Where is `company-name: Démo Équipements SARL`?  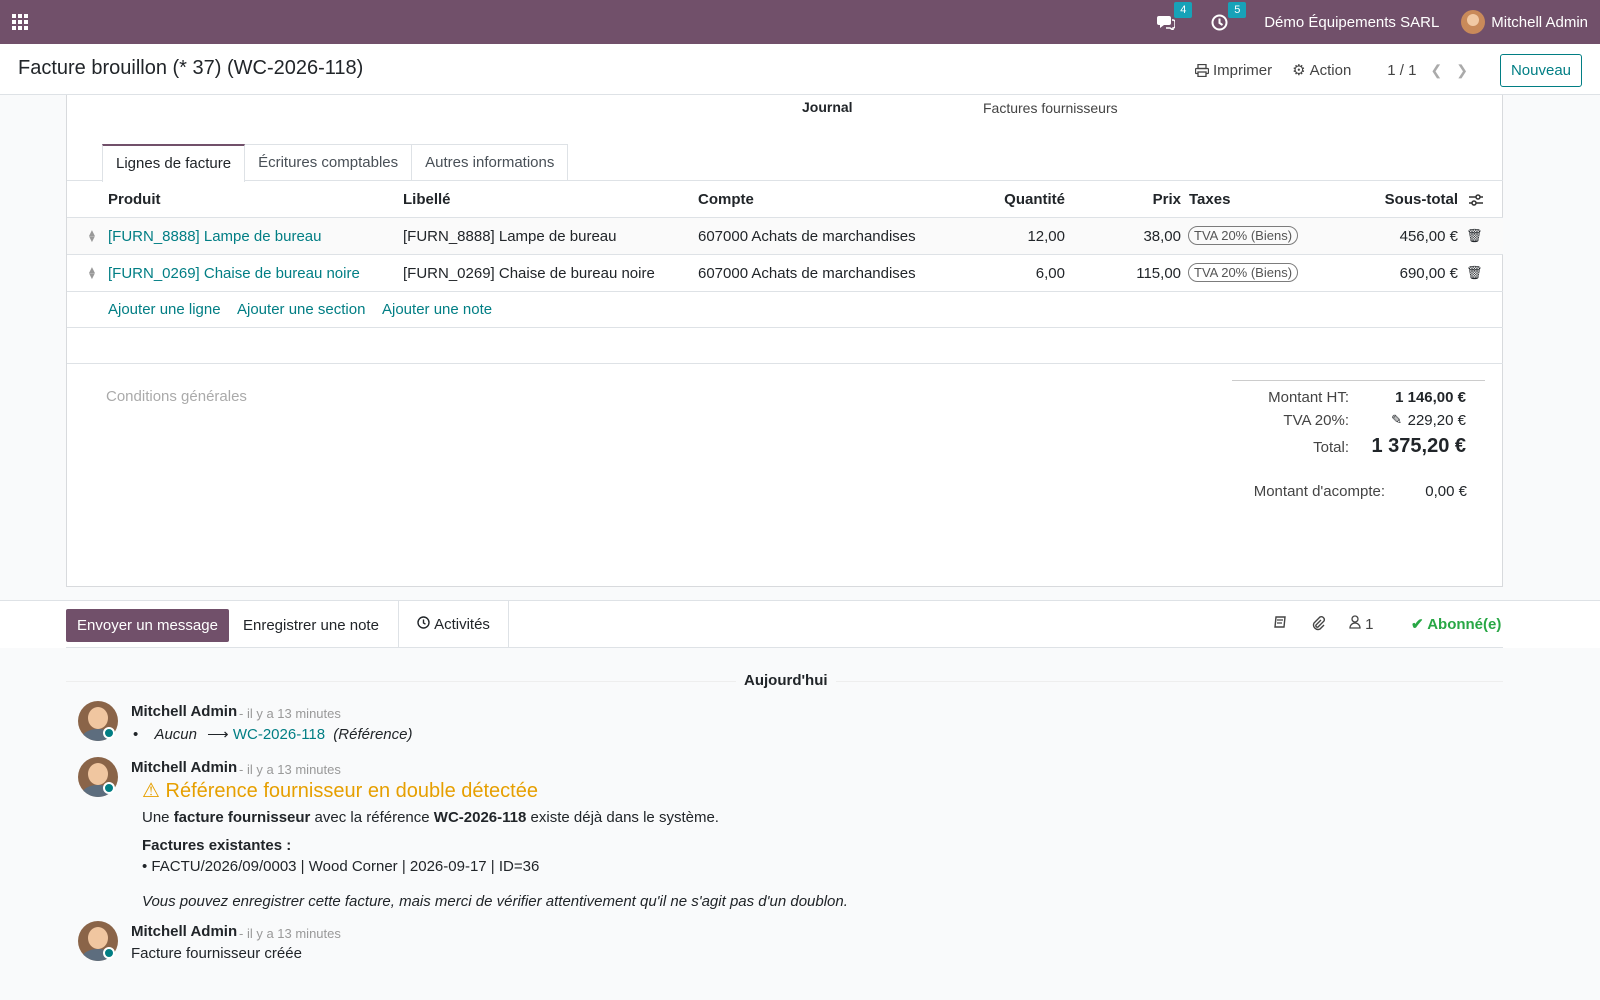
company-name: Démo Équipements SARL is located at coordinates (1352, 22).